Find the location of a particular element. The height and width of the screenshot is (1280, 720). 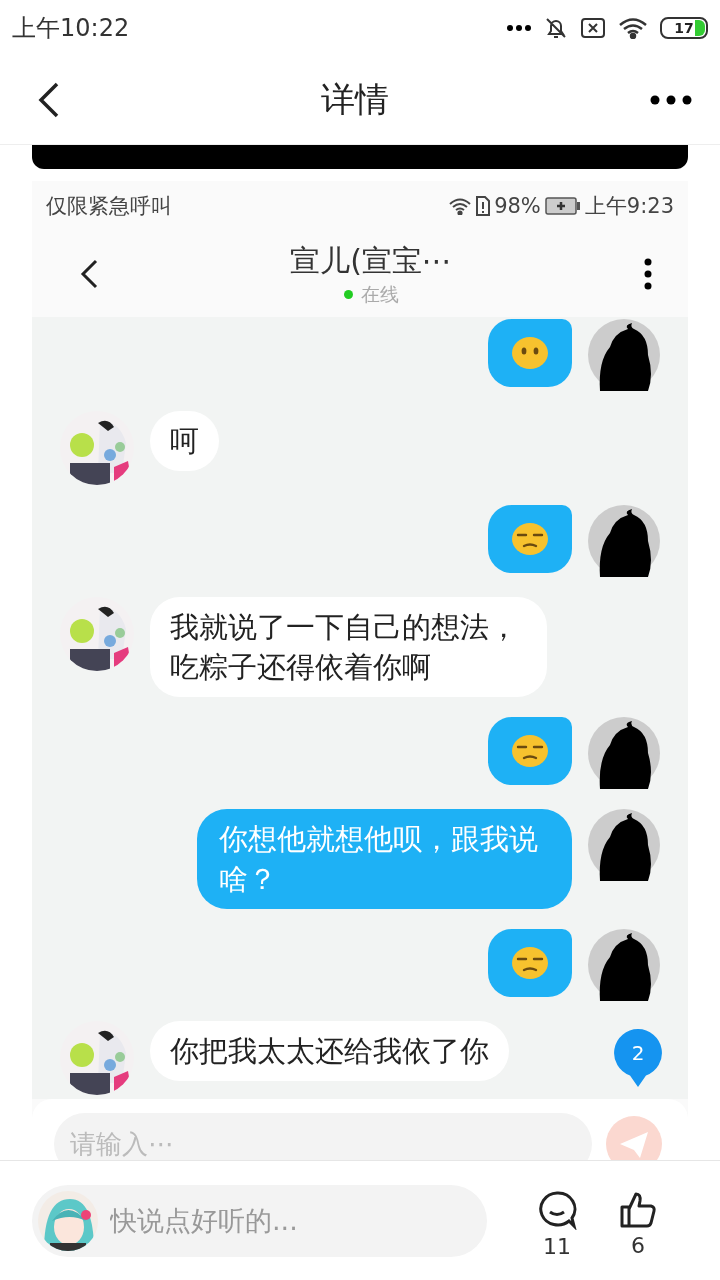

message-input: 请输入⋯ is located at coordinates (323, 1136).